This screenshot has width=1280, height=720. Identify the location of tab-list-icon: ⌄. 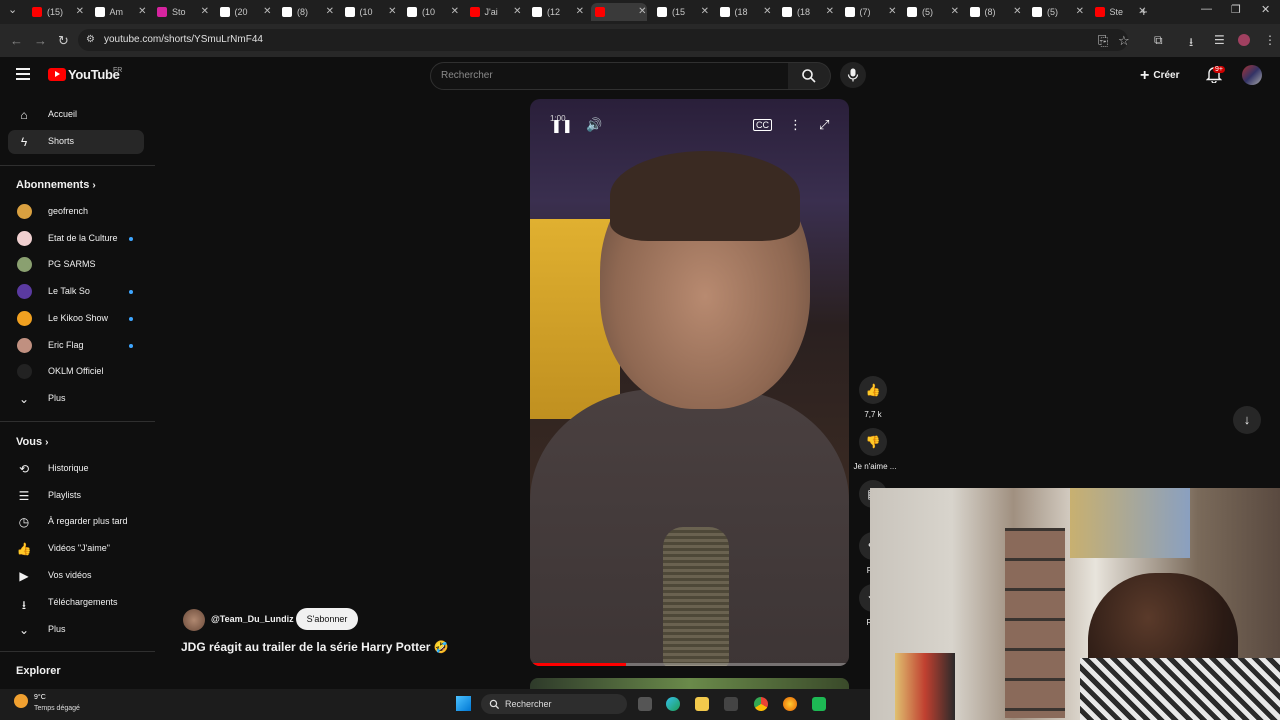
(12, 9).